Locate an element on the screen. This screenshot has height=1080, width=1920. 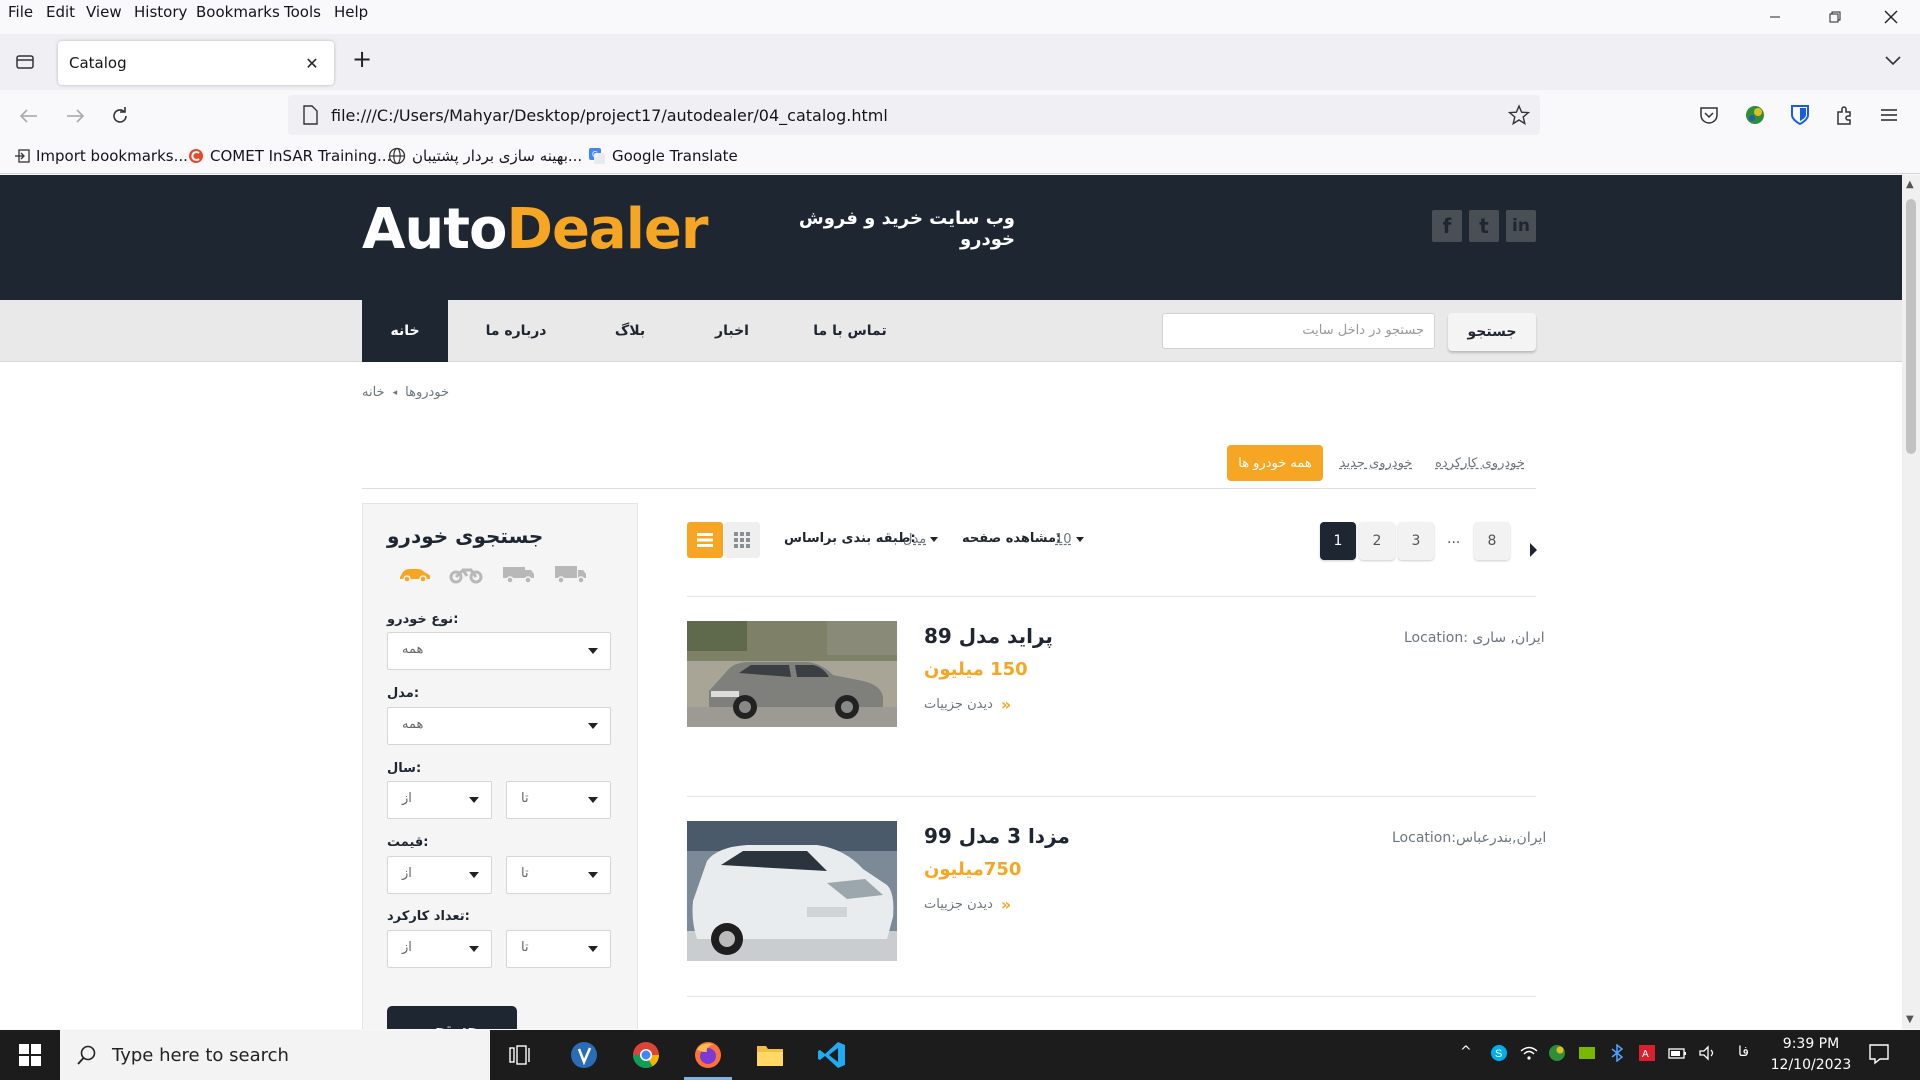
restore-button is located at coordinates (1835, 17).